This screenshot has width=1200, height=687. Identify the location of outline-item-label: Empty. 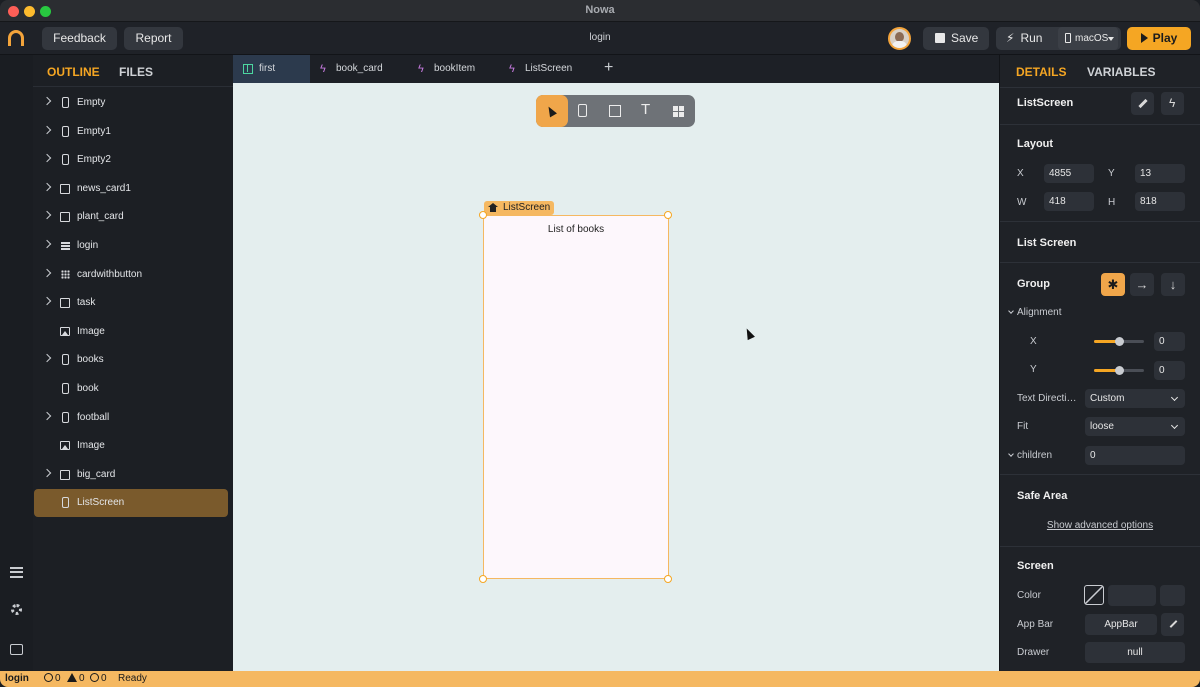
(91, 102).